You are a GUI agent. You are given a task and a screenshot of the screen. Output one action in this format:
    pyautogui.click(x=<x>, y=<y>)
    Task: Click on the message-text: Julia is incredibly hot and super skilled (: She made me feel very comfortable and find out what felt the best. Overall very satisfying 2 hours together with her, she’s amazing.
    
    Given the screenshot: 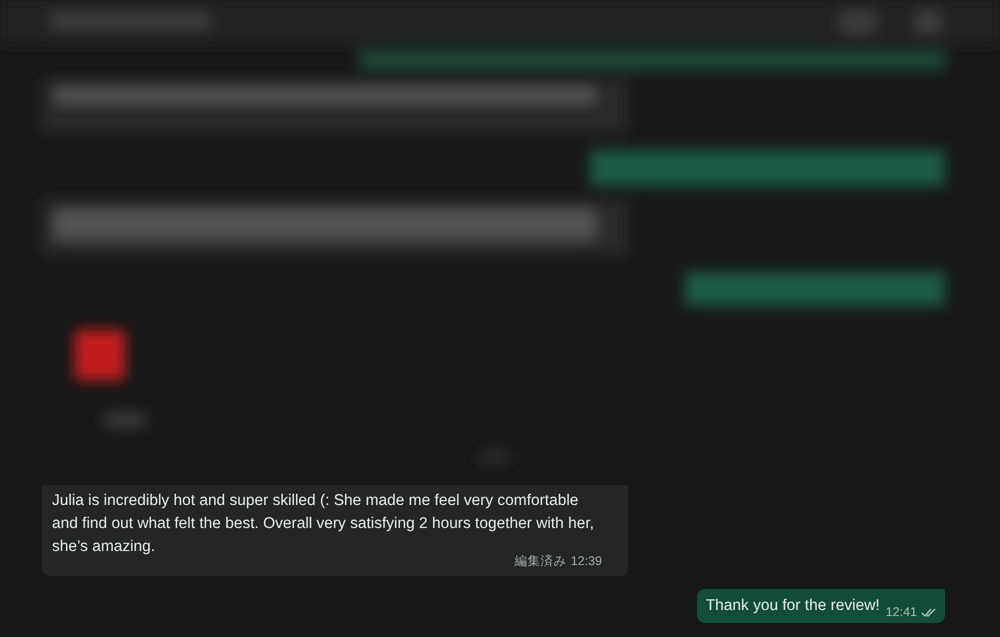 What is the action you would take?
    pyautogui.click(x=323, y=523)
    